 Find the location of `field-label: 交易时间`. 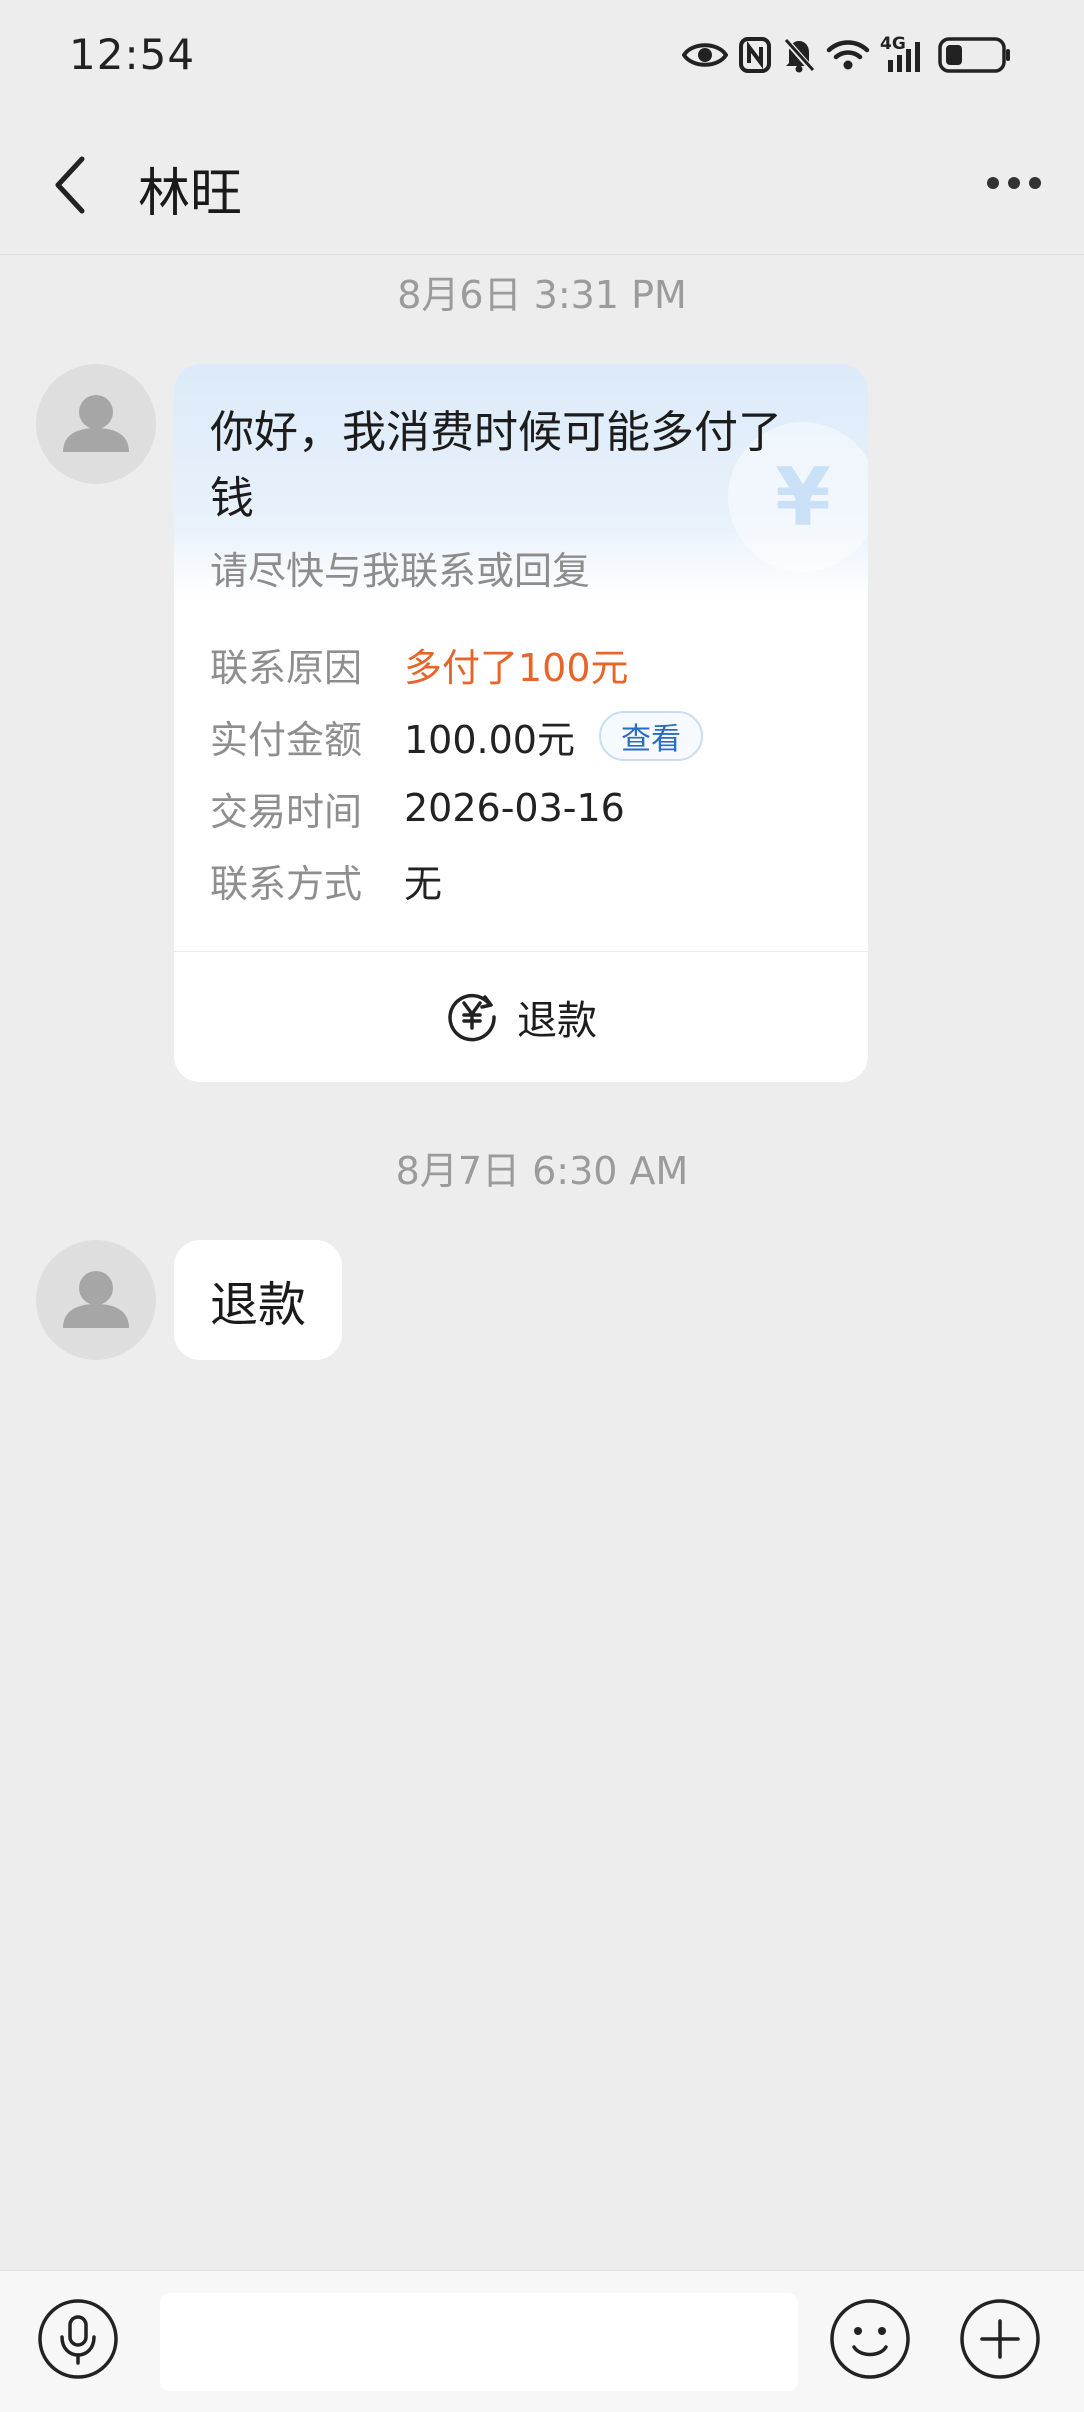

field-label: 交易时间 is located at coordinates (286, 811).